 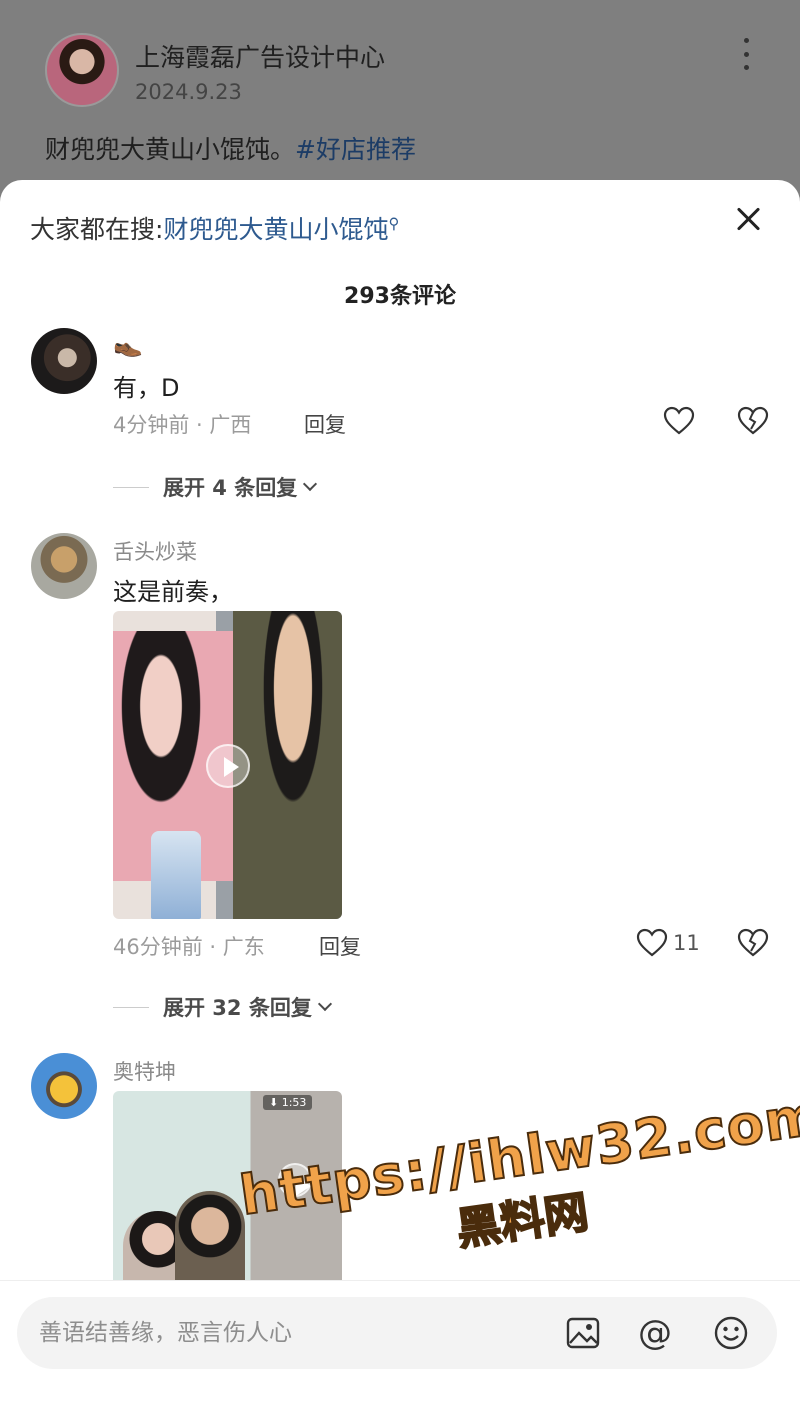 I want to click on video-thumbnail: ⬇ 1:53, so click(x=227, y=1191).